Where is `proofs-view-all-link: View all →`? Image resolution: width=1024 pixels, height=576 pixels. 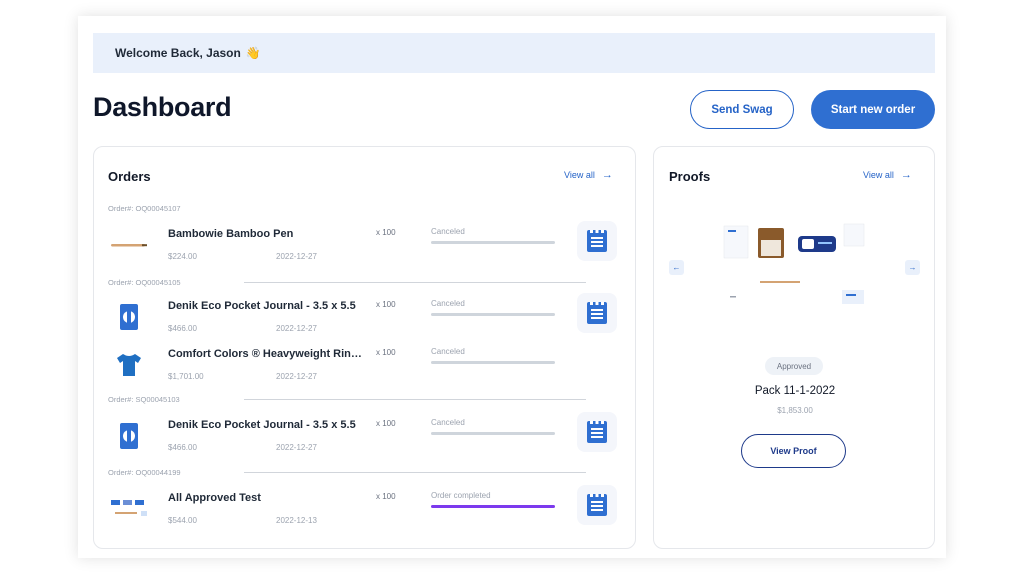 proofs-view-all-link: View all → is located at coordinates (887, 175).